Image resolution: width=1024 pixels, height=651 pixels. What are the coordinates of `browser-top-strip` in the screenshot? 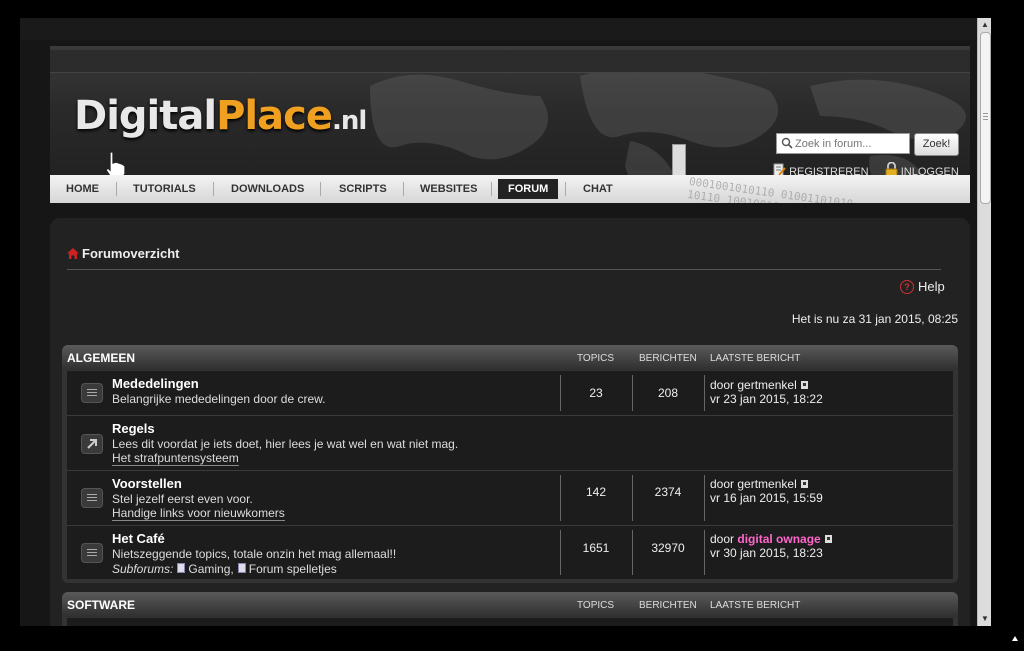 It's located at (505, 29).